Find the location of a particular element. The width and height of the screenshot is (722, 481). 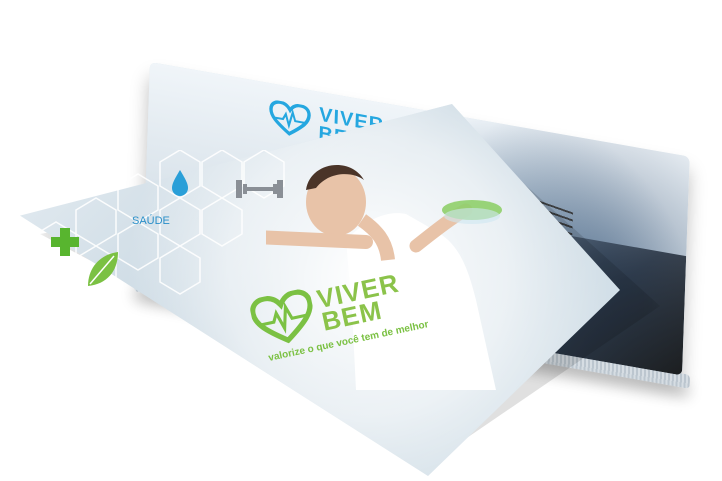

hex-label-saude: SAÚDE is located at coordinates (151, 221).